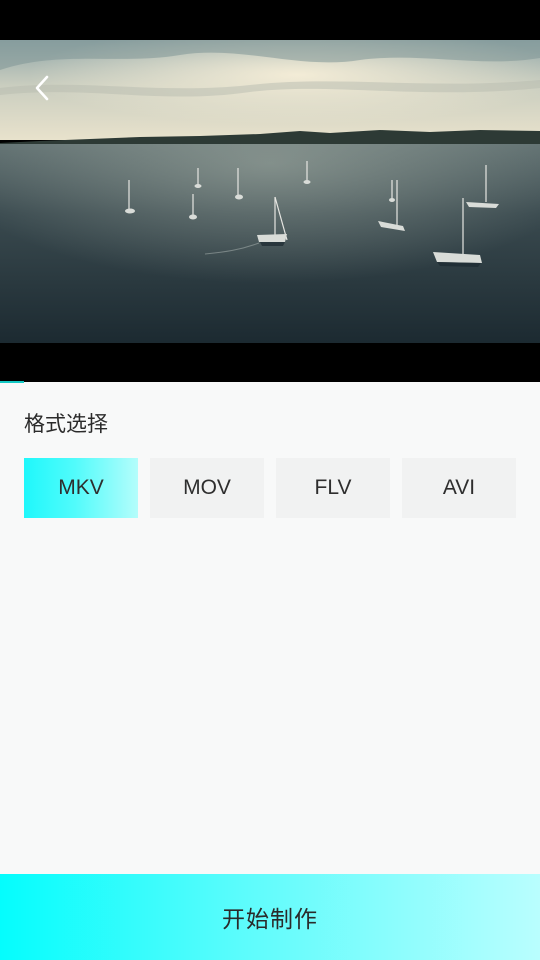 The height and width of the screenshot is (960, 540). Describe the element at coordinates (12, 382) in the screenshot. I see `video-progress-fill` at that location.